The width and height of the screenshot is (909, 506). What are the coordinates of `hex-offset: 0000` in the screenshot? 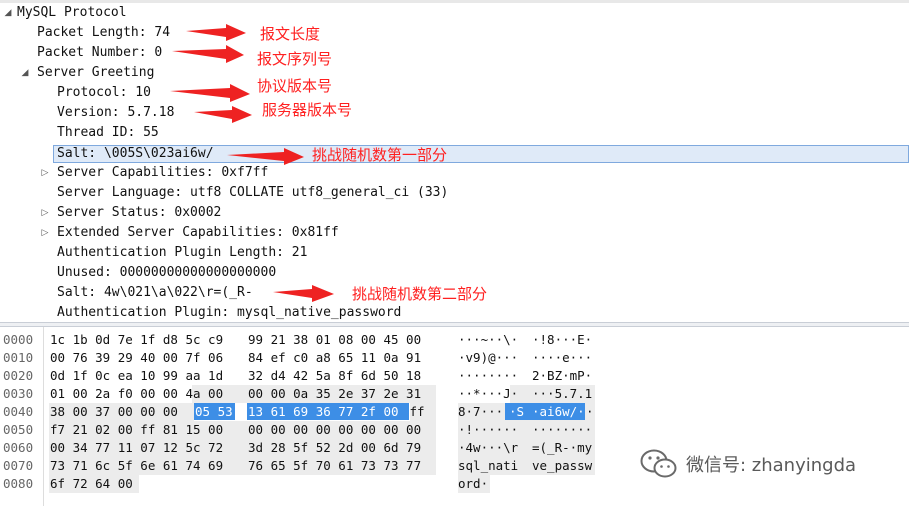 It's located at (18, 339).